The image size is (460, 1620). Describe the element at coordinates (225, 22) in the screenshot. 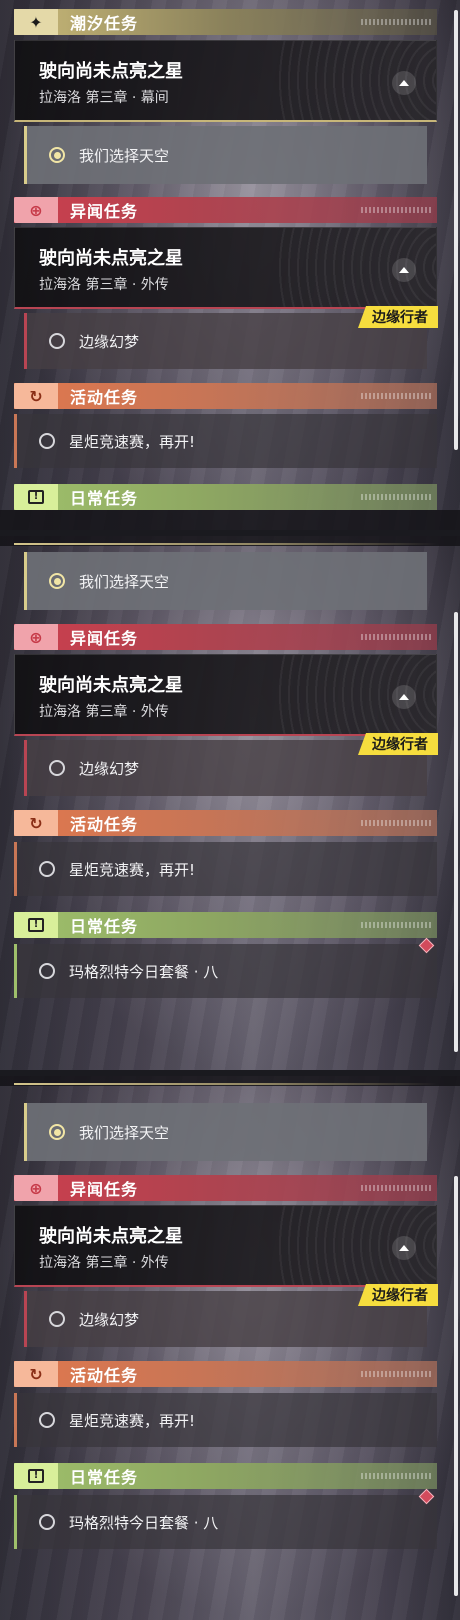

I see `category-header-trailblaze: ✦ 潮汐任务` at that location.